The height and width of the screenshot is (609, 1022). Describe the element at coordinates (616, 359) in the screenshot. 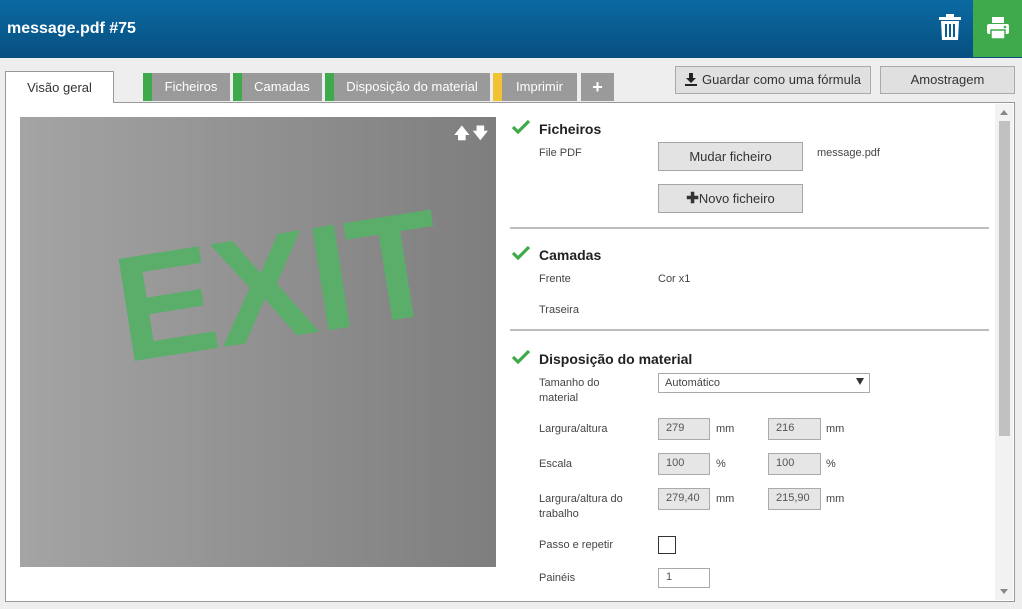

I see `section-title-disposicao: Disposição do material` at that location.